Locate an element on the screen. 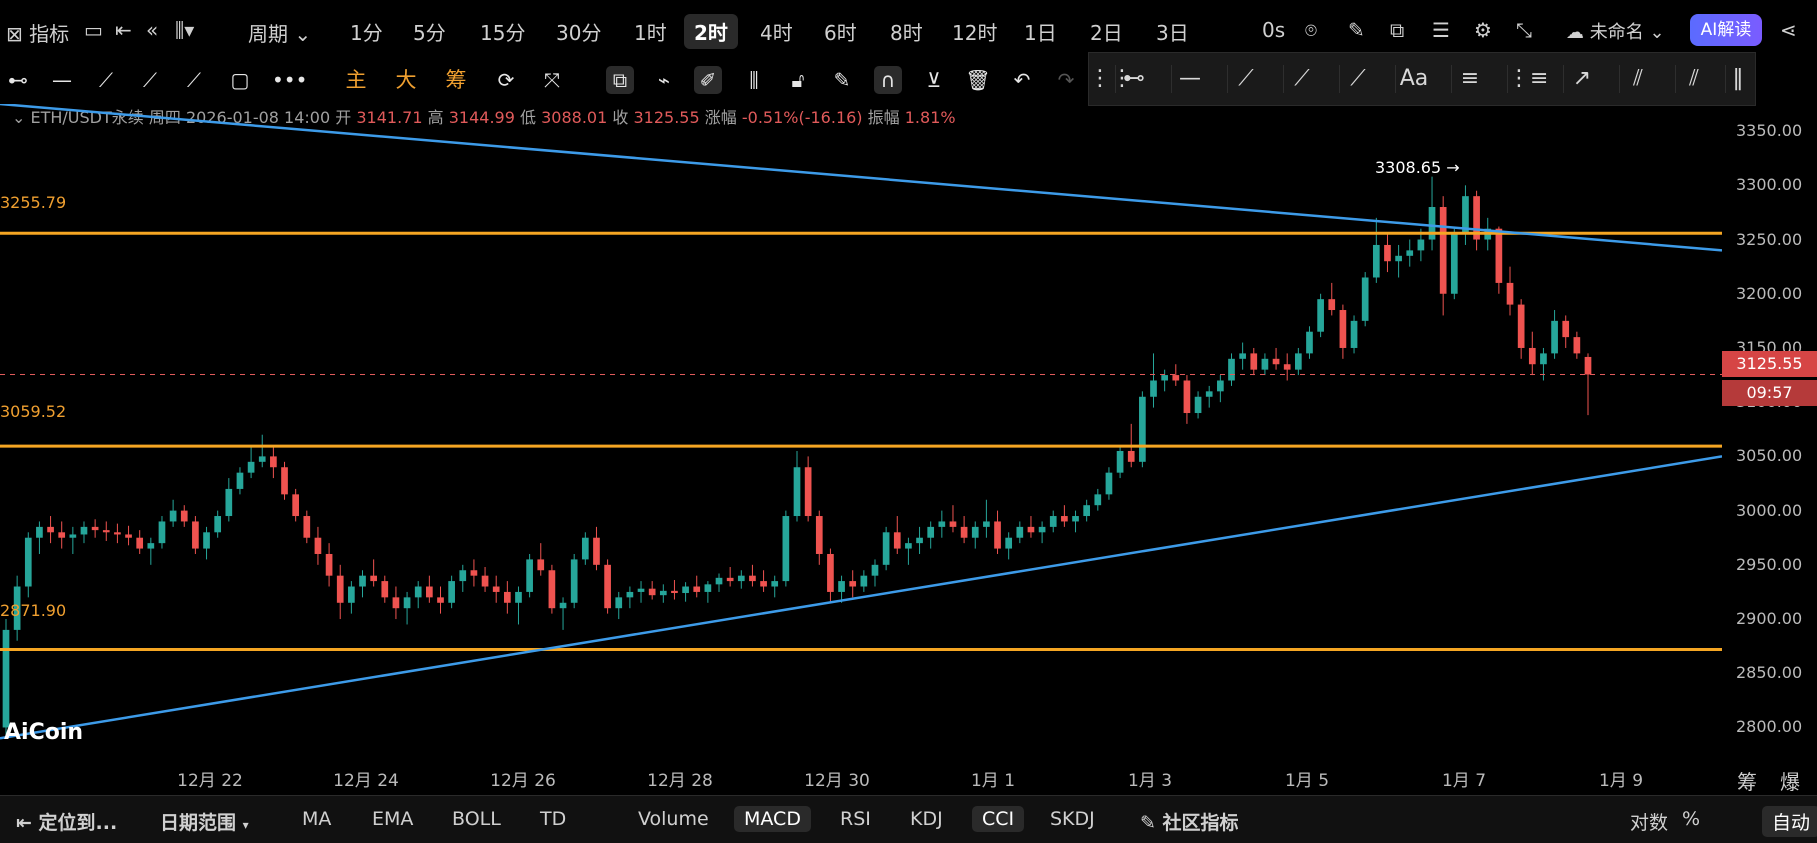 The width and height of the screenshot is (1817, 843). rewind-icon: « is located at coordinates (152, 30).